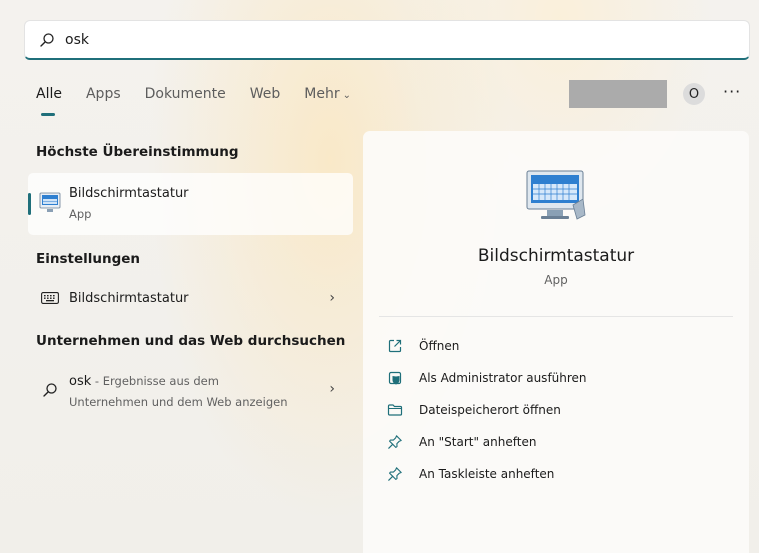  I want to click on filter-tabs: Alle Apps Dokumente Web Mehr ⌄, so click(205, 101).